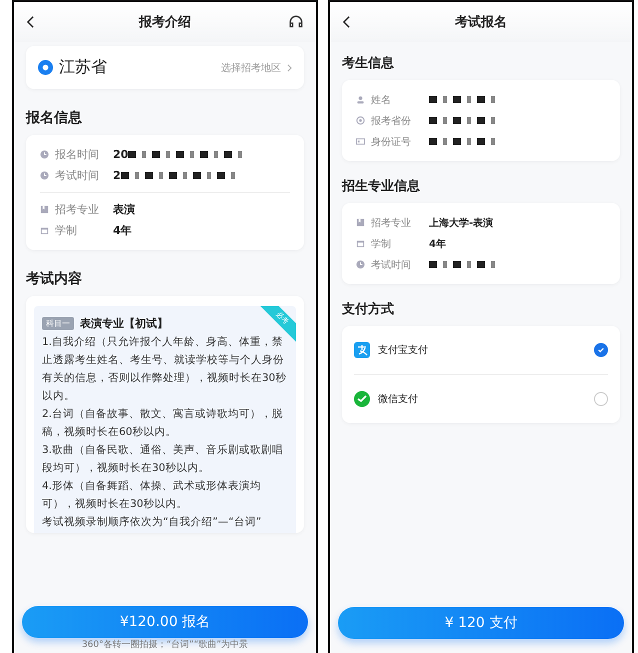 The width and height of the screenshot is (638, 653). Describe the element at coordinates (124, 209) in the screenshot. I see `field-value: 表演` at that location.